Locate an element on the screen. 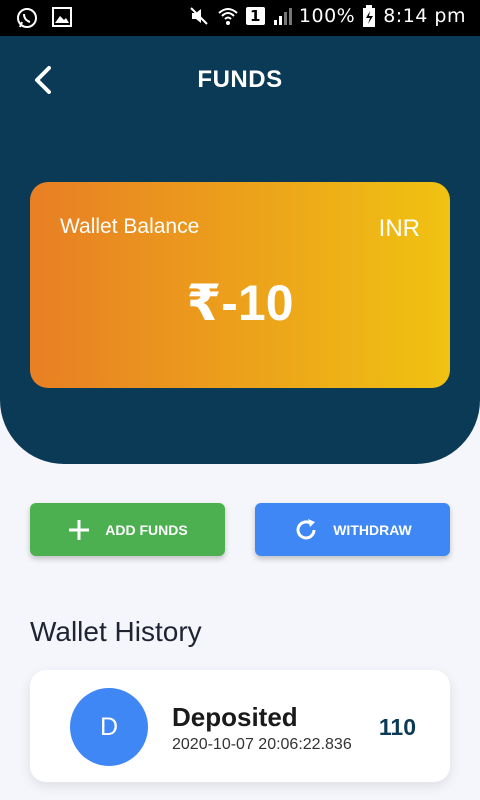  mute-icon is located at coordinates (199, 16).